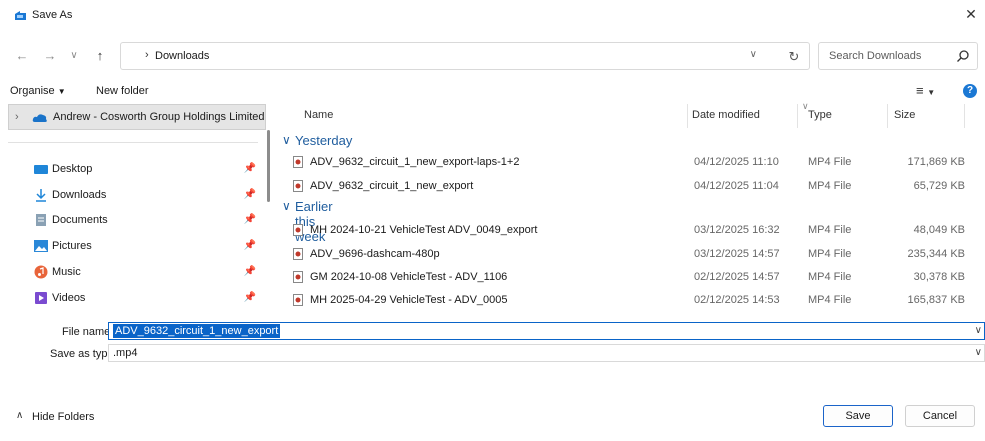 This screenshot has height=441, width=985. What do you see at coordinates (970, 91) in the screenshot?
I see `help-icon: ?` at bounding box center [970, 91].